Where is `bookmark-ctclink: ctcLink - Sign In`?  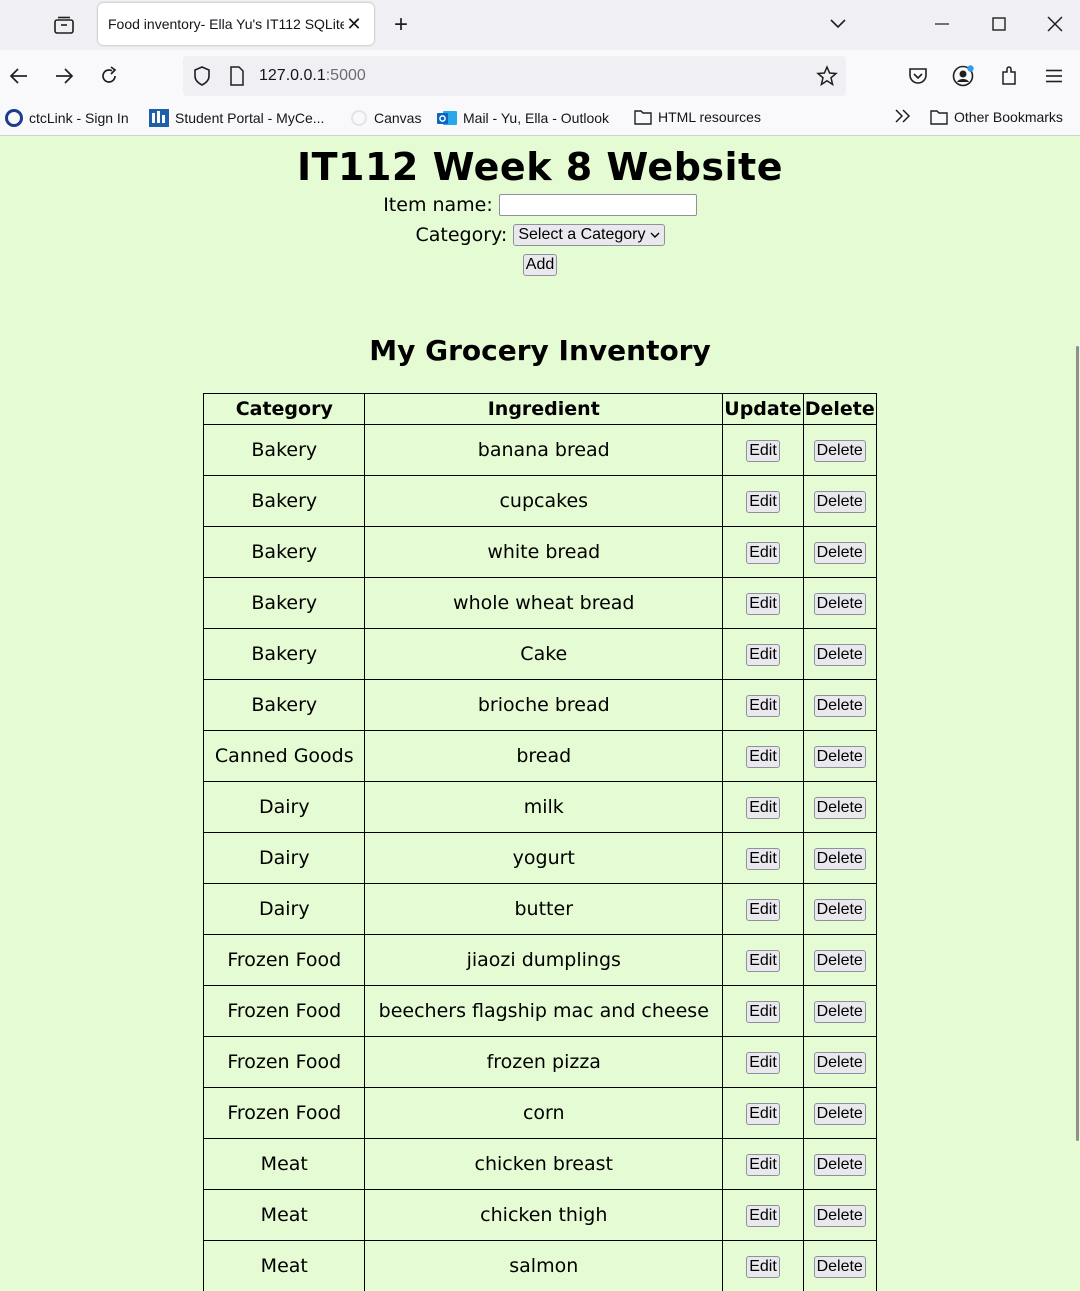
bookmark-ctclink: ctcLink - Sign In is located at coordinates (67, 118).